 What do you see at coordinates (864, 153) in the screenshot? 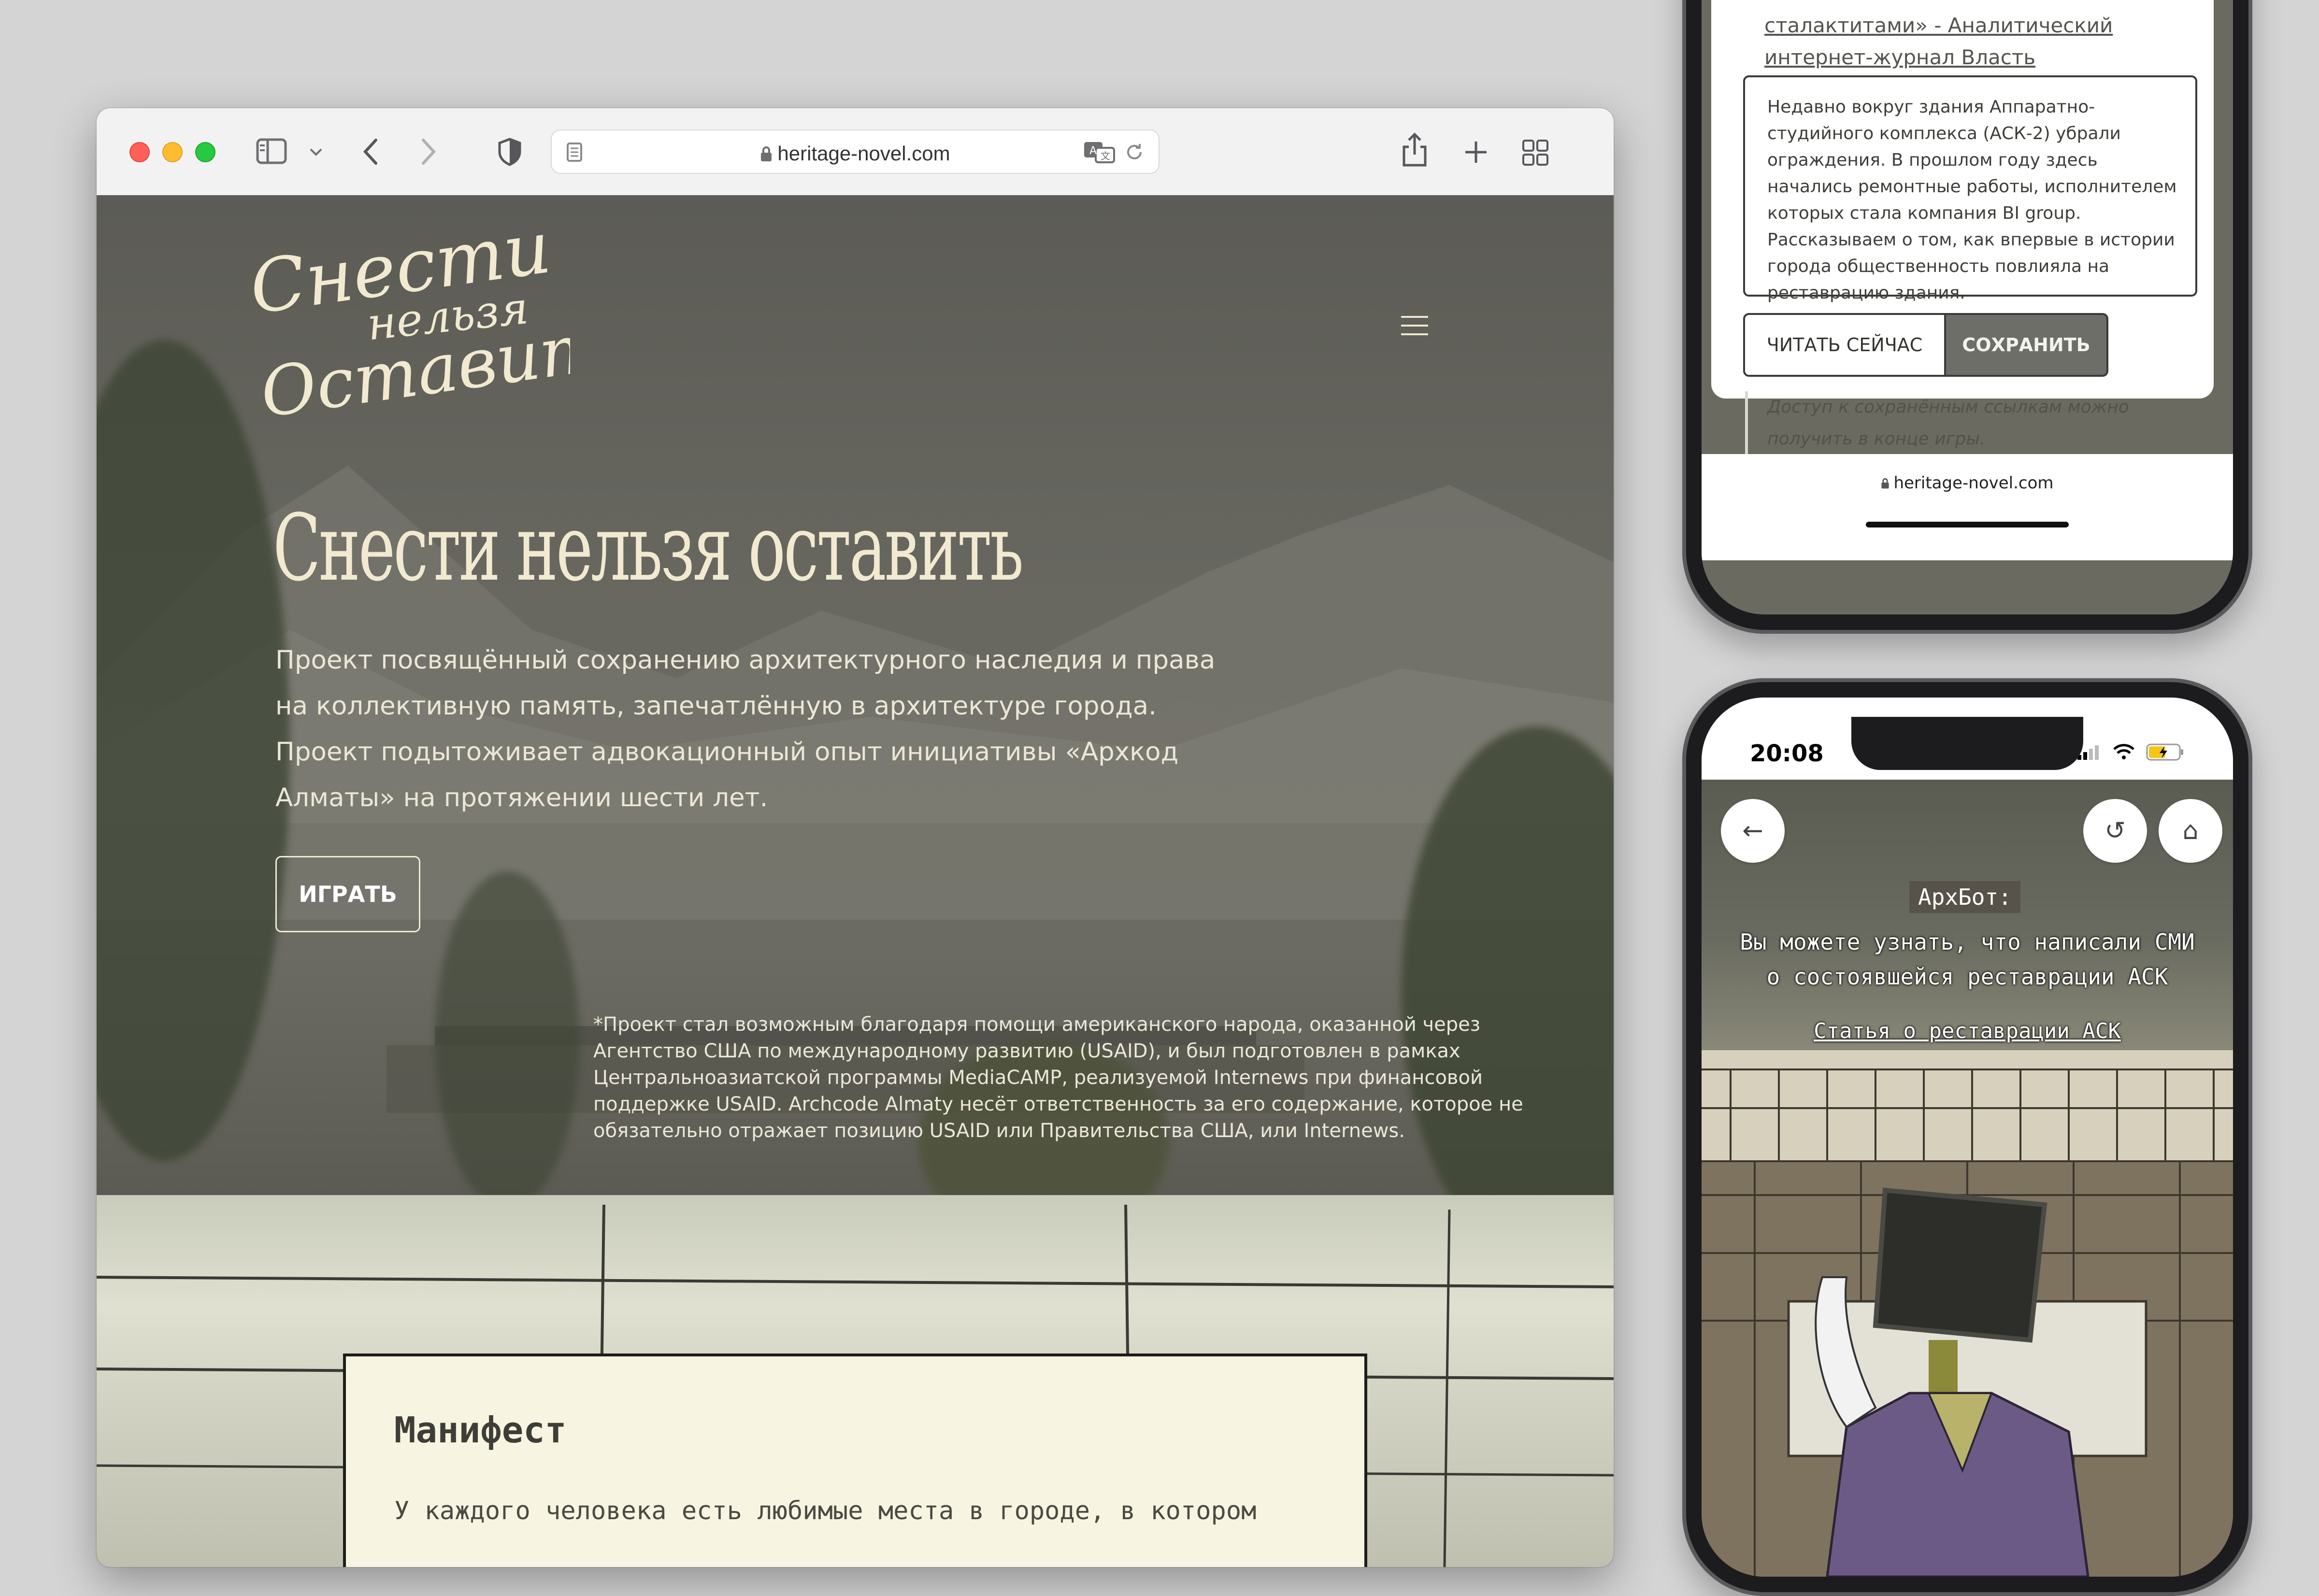
I see `url-text: heritage-novel.com` at bounding box center [864, 153].